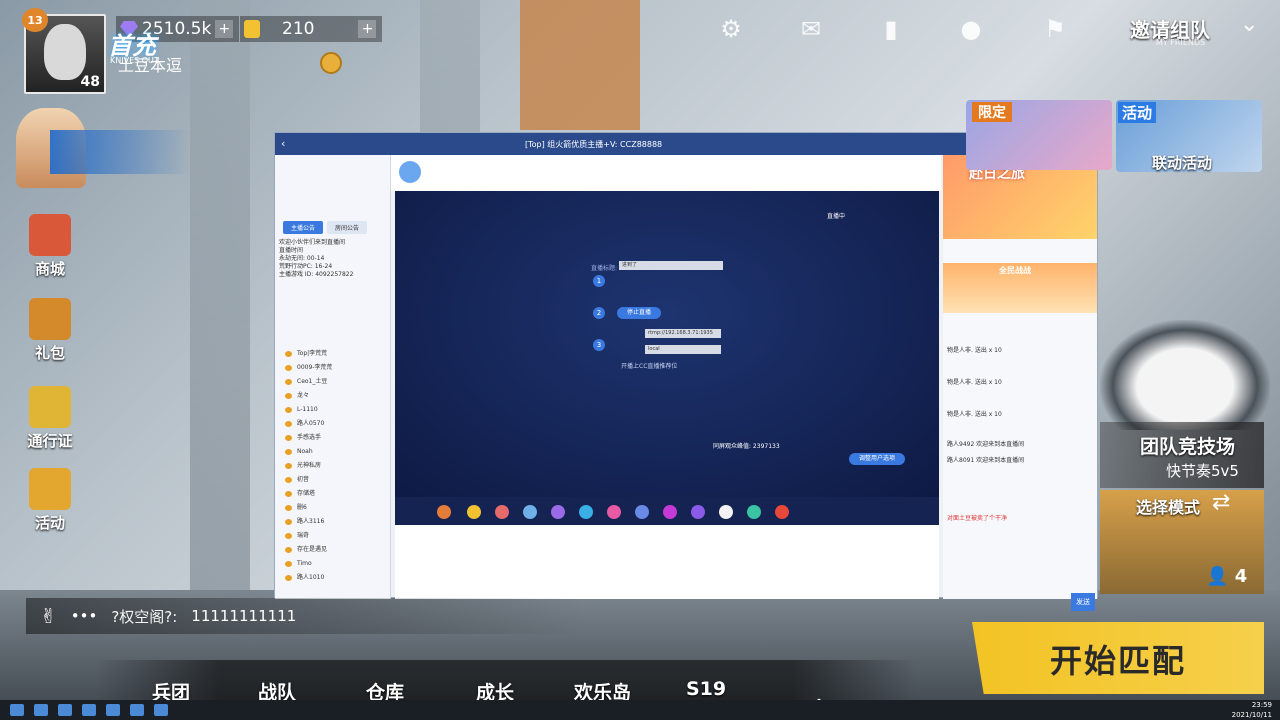  I want to click on avatar-level: 48, so click(90, 82).